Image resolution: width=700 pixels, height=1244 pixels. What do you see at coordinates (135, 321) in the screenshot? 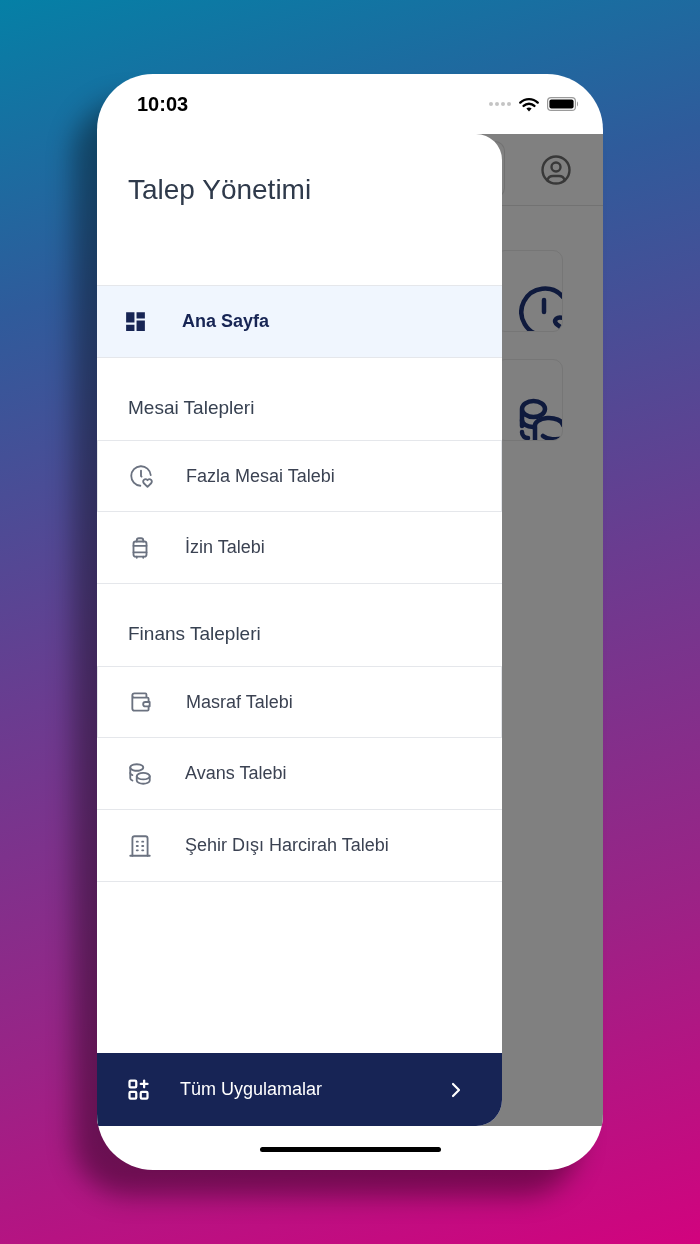
I see `dashboard-icon` at bounding box center [135, 321].